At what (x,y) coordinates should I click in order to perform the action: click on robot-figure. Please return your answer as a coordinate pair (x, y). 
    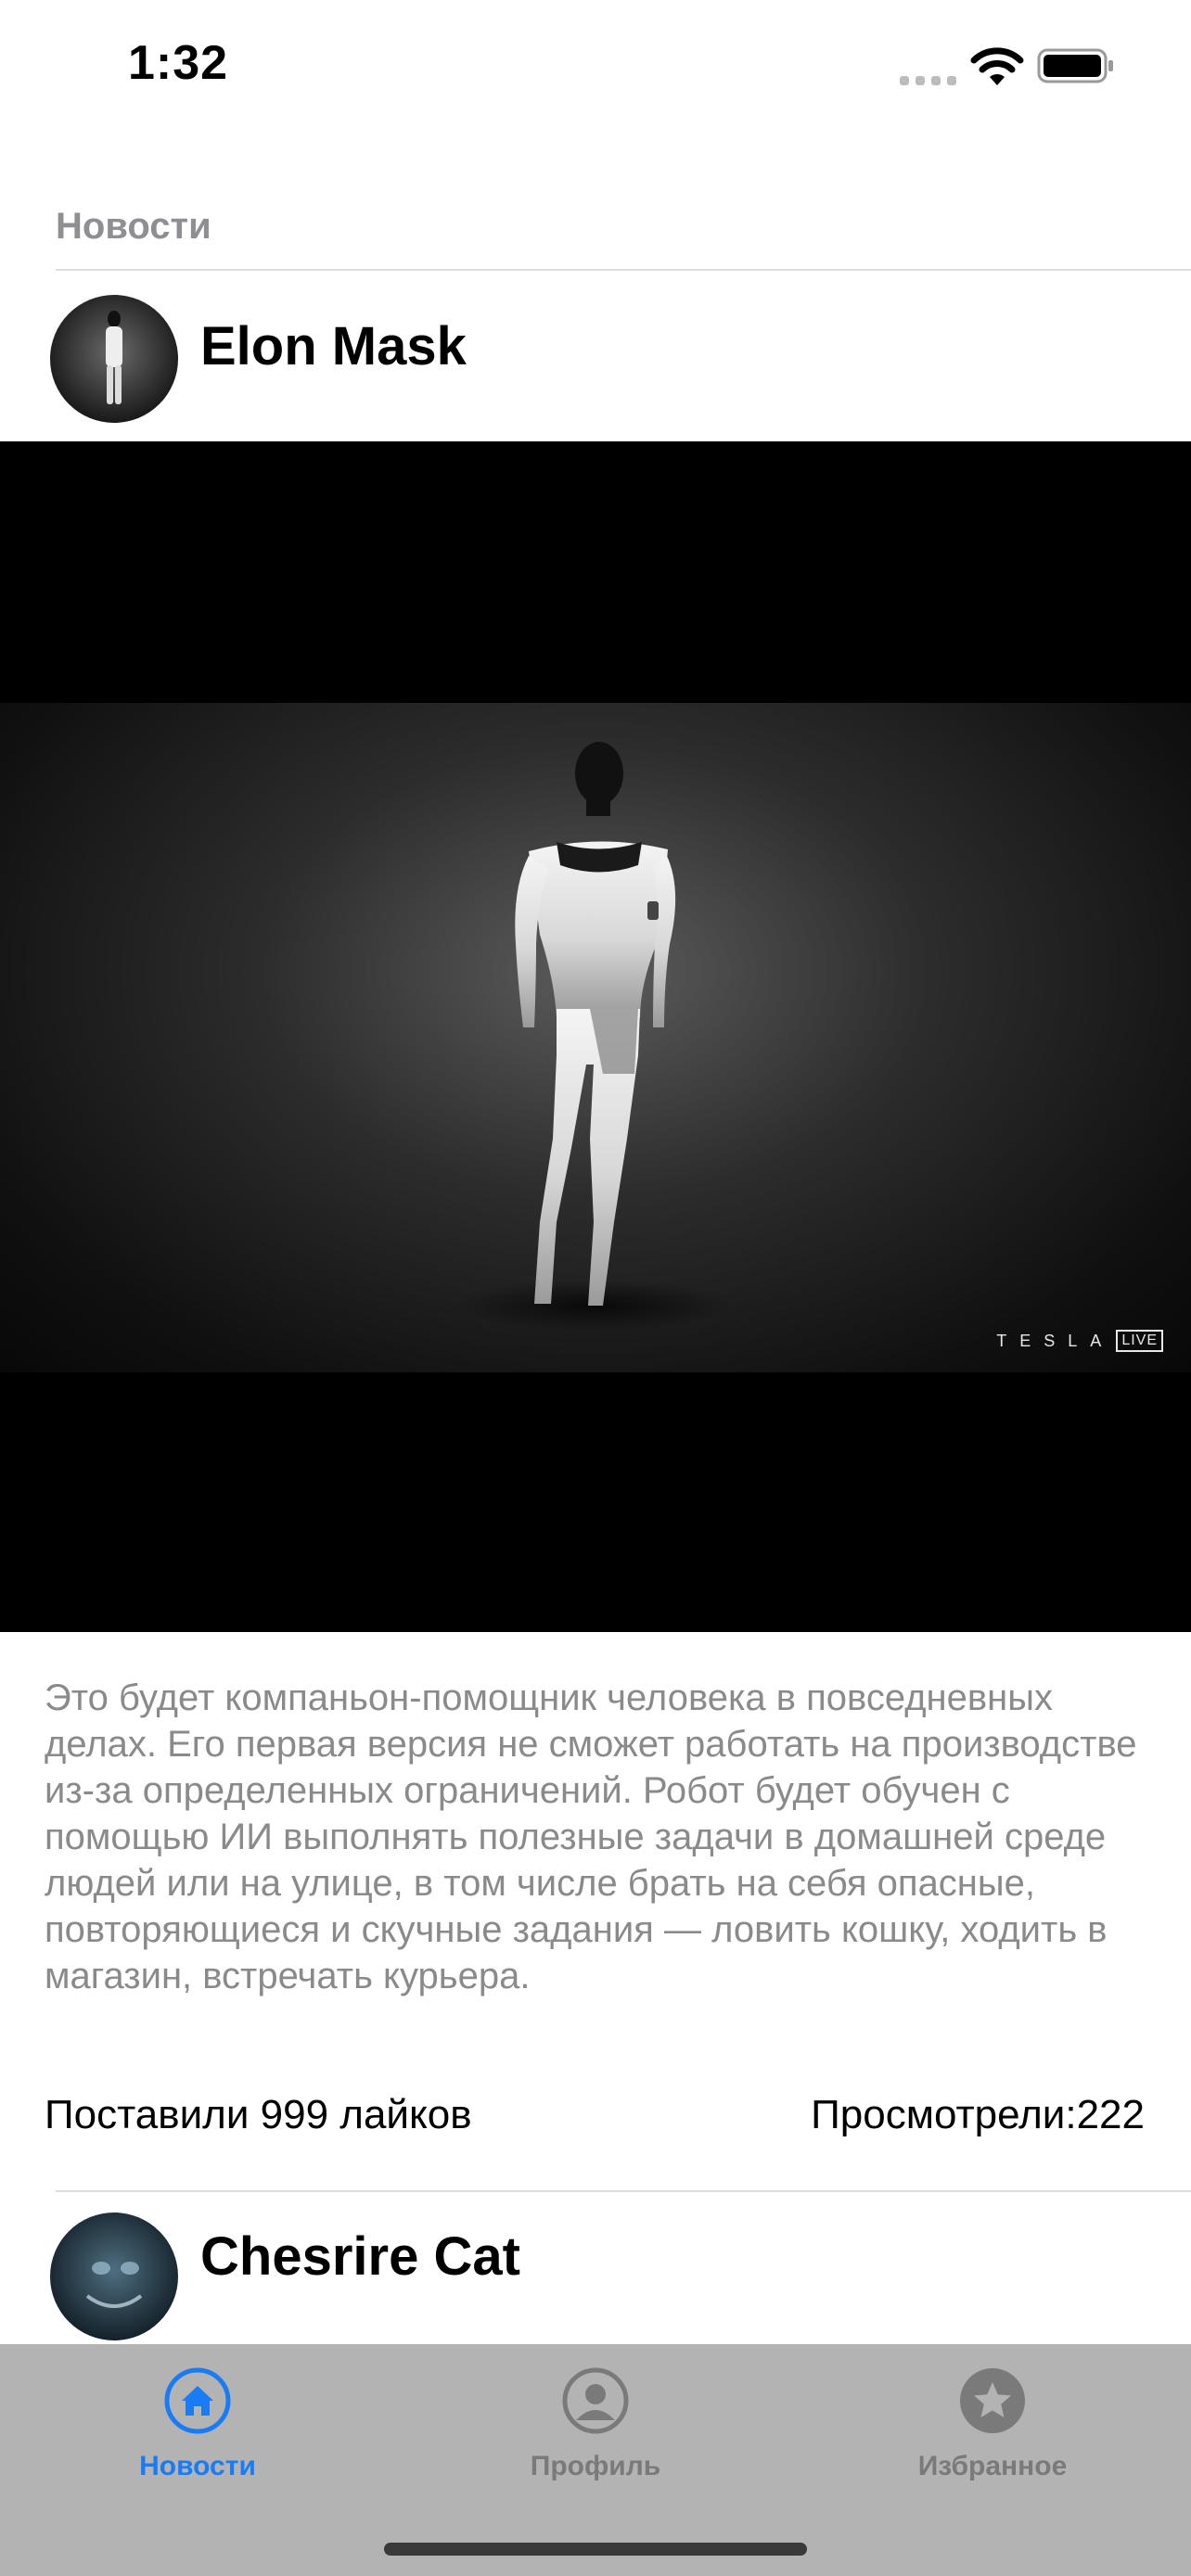
    Looking at the image, I should click on (594, 1037).